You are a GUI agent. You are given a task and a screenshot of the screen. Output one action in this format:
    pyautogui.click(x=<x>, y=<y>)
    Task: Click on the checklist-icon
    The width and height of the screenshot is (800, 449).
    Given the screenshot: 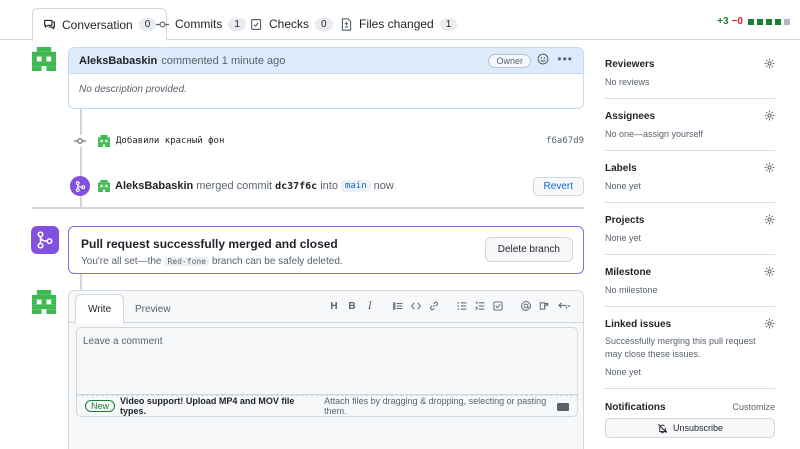 What is the action you would take?
    pyautogui.click(x=256, y=24)
    